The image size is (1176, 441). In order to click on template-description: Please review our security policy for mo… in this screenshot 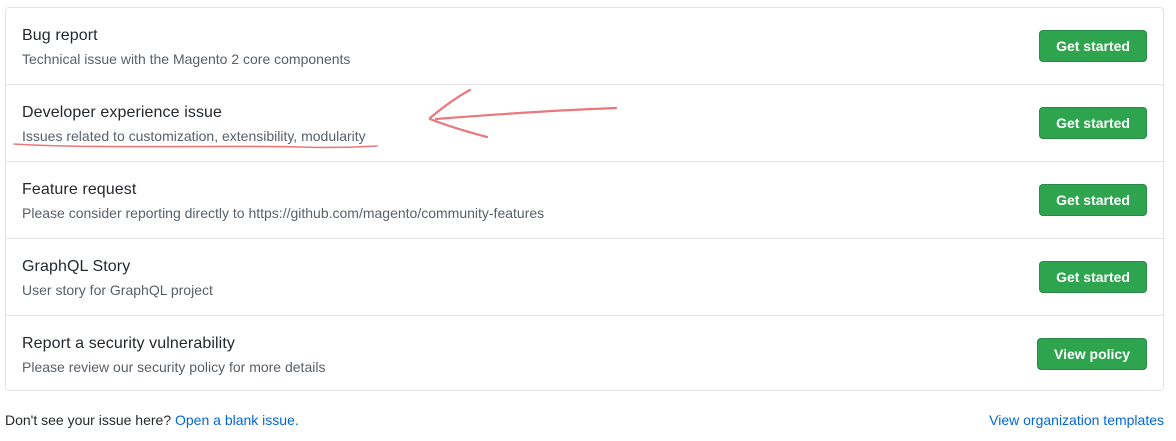, I will do `click(174, 367)`.